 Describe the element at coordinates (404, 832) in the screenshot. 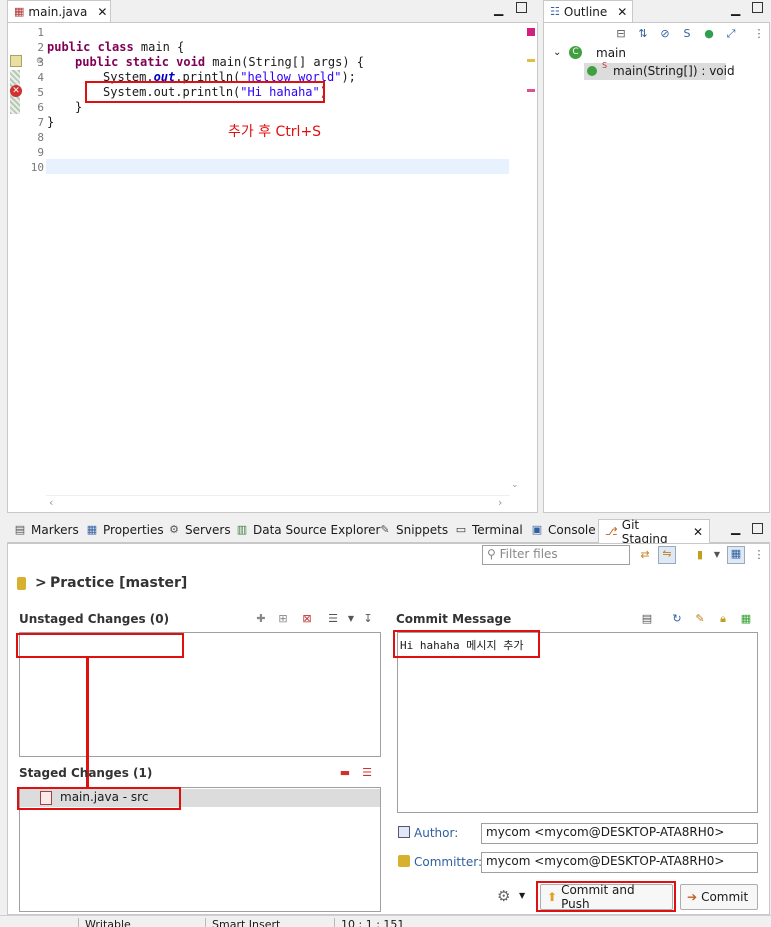

I see `author-icon` at that location.